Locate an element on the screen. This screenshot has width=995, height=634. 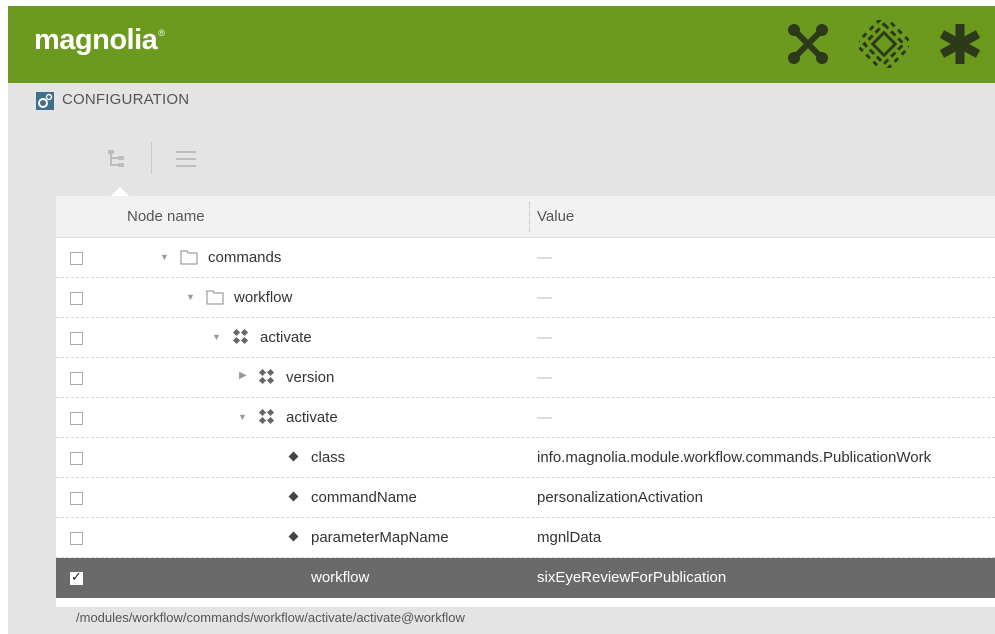
active-view-pointer is located at coordinates (120, 191).